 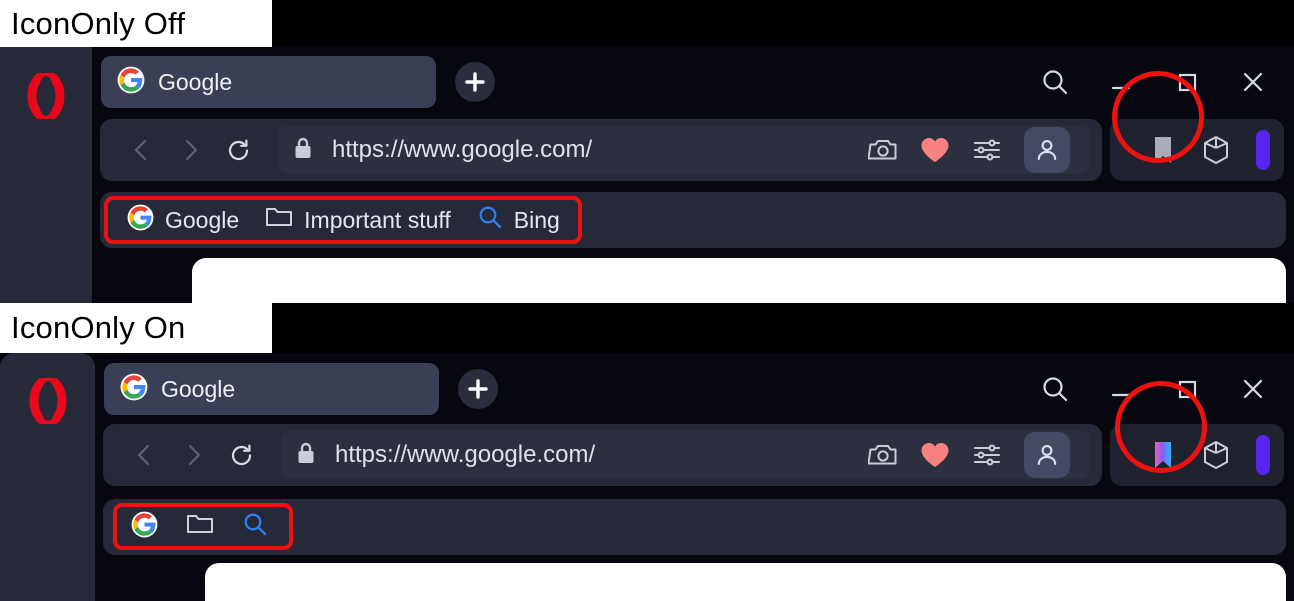 What do you see at coordinates (136, 328) in the screenshot?
I see `annotation-label-icononly-on: IconOnly On` at bounding box center [136, 328].